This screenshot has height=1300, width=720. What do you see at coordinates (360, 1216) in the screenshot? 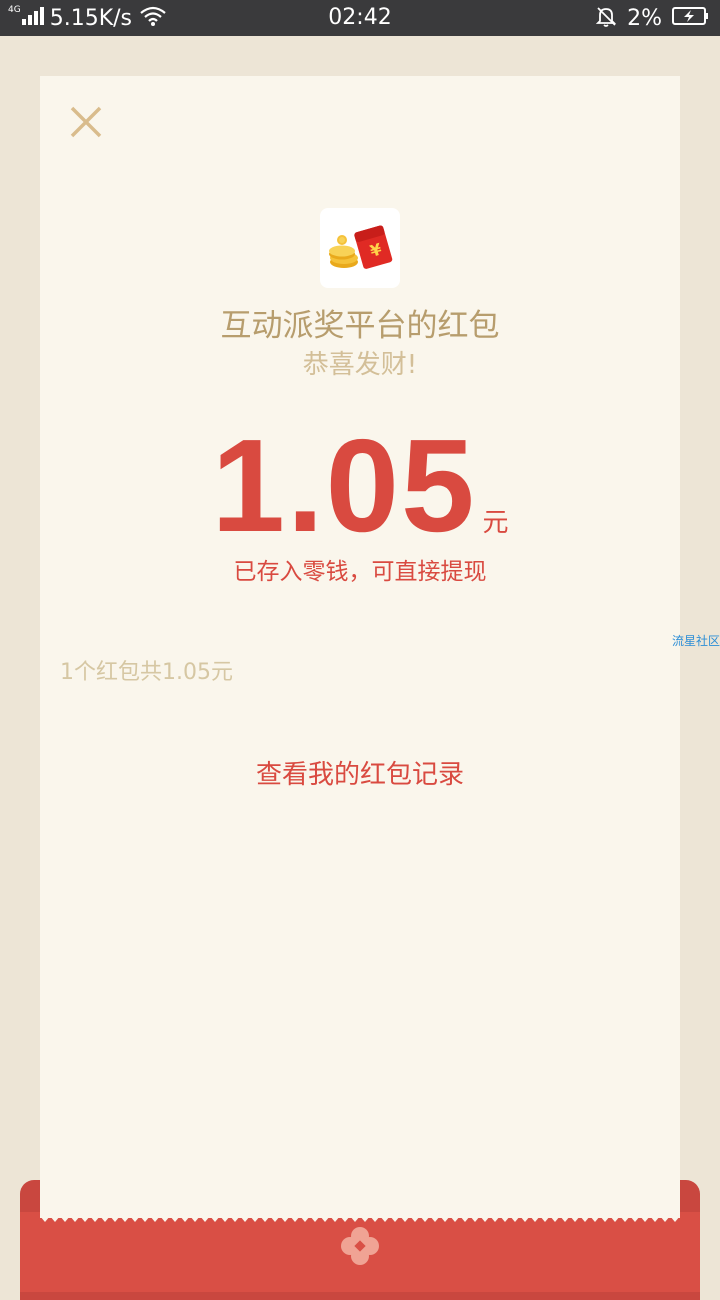
I see `card-zigzag-edge` at bounding box center [360, 1216].